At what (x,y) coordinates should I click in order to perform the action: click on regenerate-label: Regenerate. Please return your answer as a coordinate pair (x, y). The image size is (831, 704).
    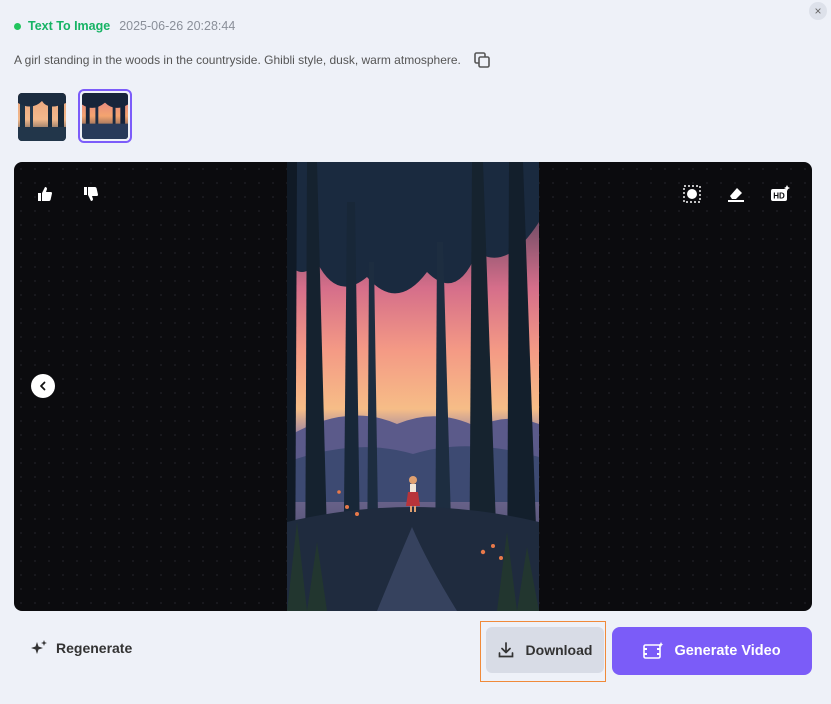
    Looking at the image, I should click on (94, 648).